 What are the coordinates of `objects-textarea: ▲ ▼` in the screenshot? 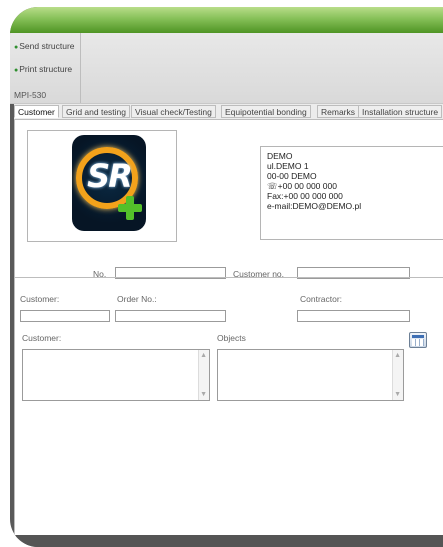 It's located at (310, 375).